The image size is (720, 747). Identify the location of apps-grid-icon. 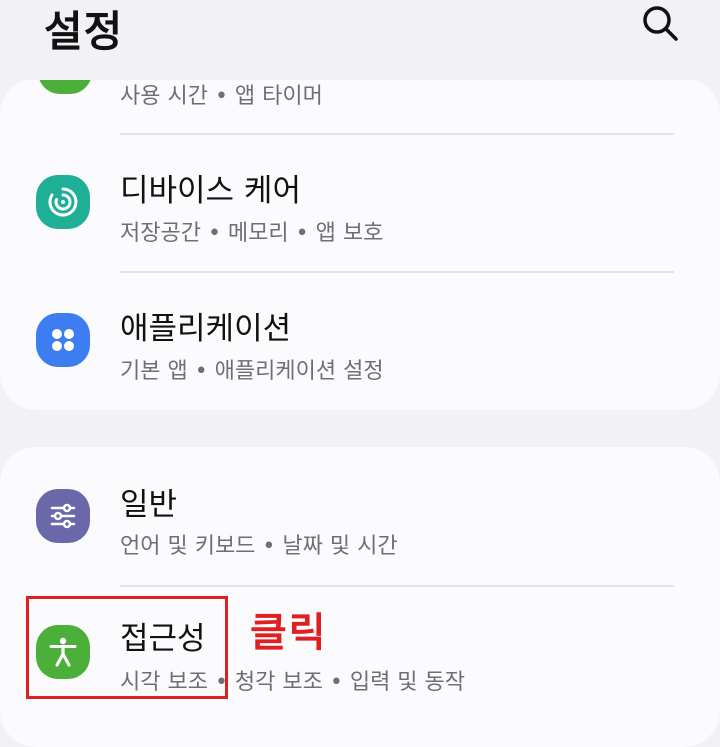
(63, 340).